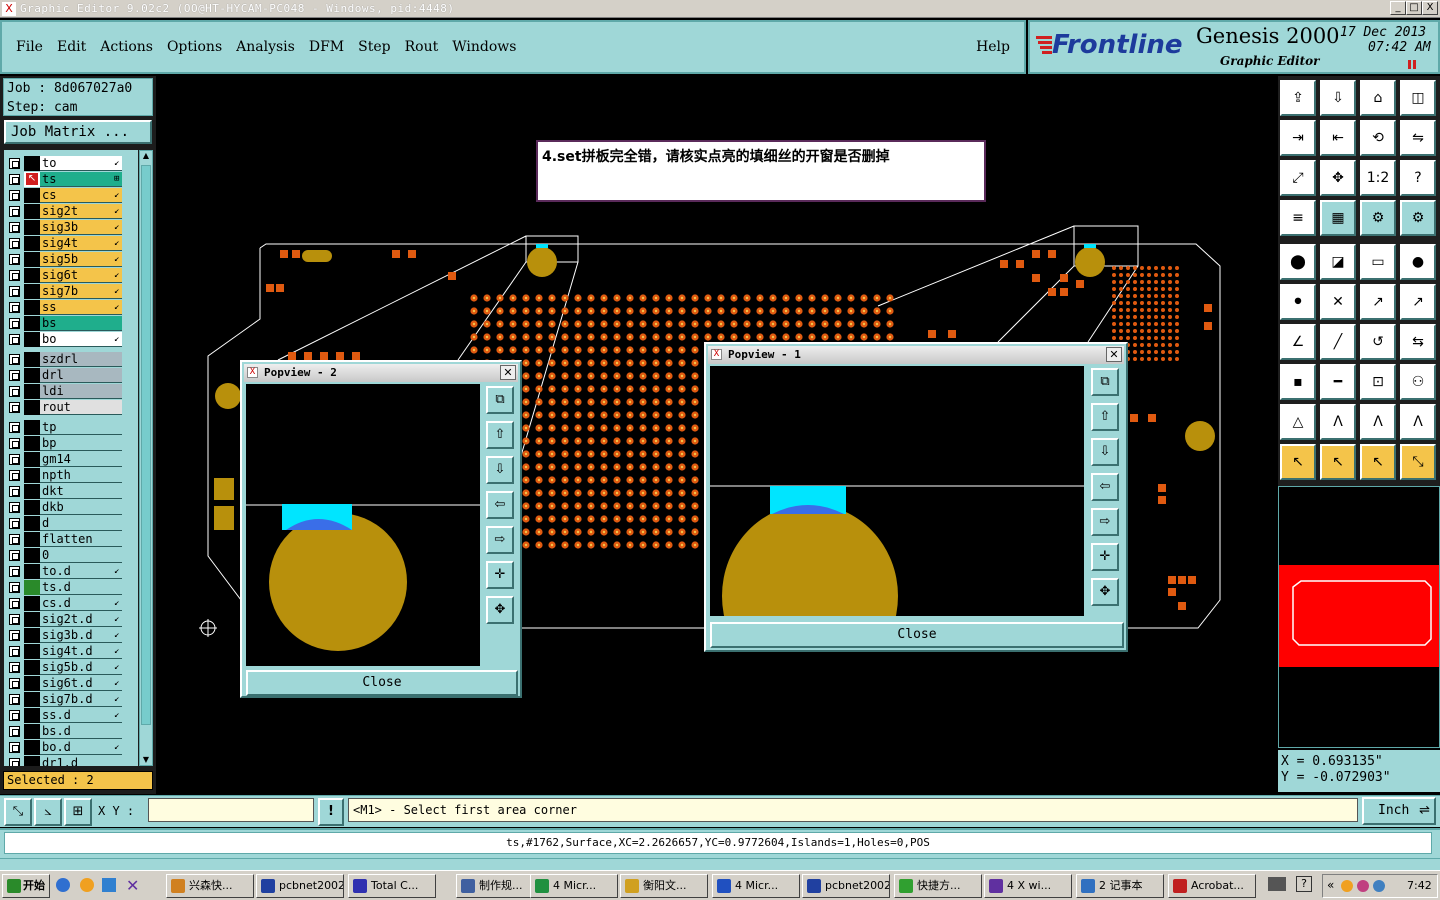  I want to click on ie-icon, so click(63, 885).